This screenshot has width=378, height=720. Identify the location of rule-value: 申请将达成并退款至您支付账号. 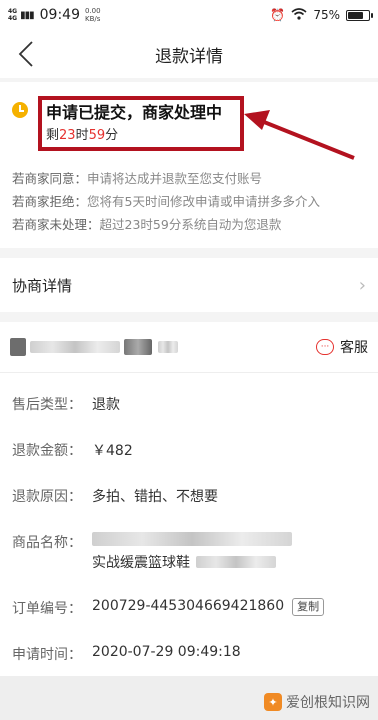
(175, 178).